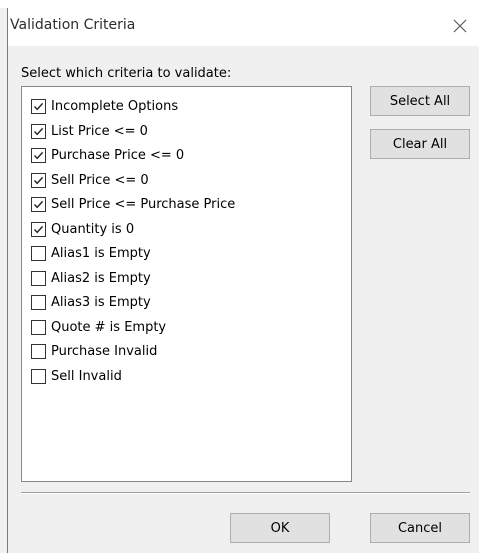  What do you see at coordinates (101, 278) in the screenshot?
I see `criteria-item-label: Alias2 is Empty` at bounding box center [101, 278].